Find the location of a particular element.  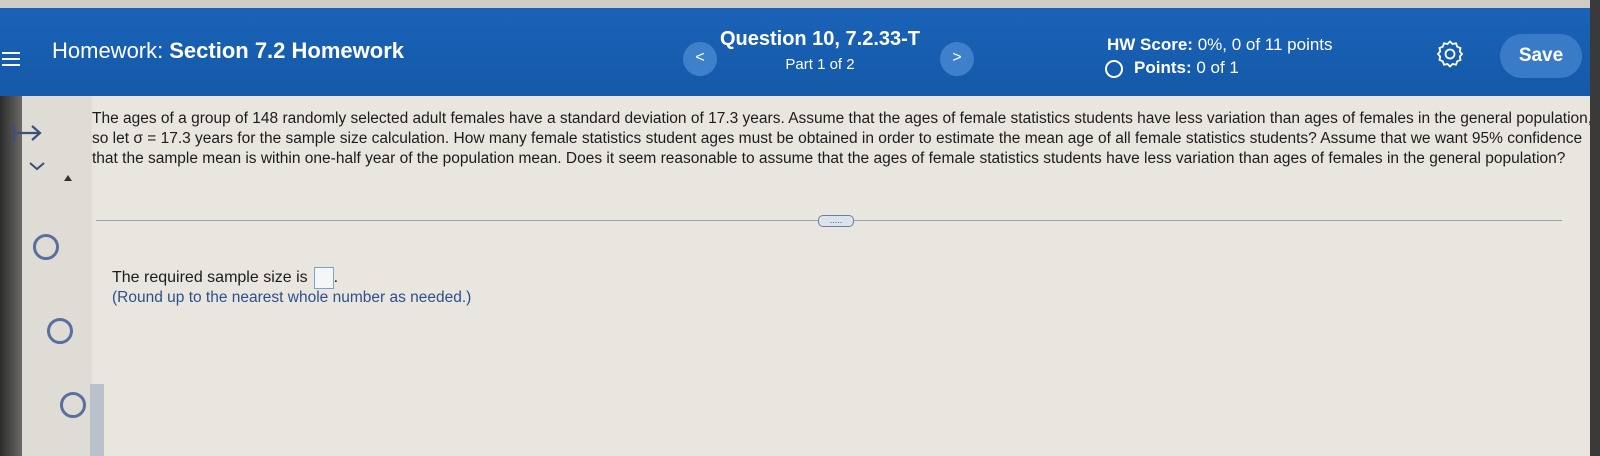

sample-size-input is located at coordinates (323, 278).